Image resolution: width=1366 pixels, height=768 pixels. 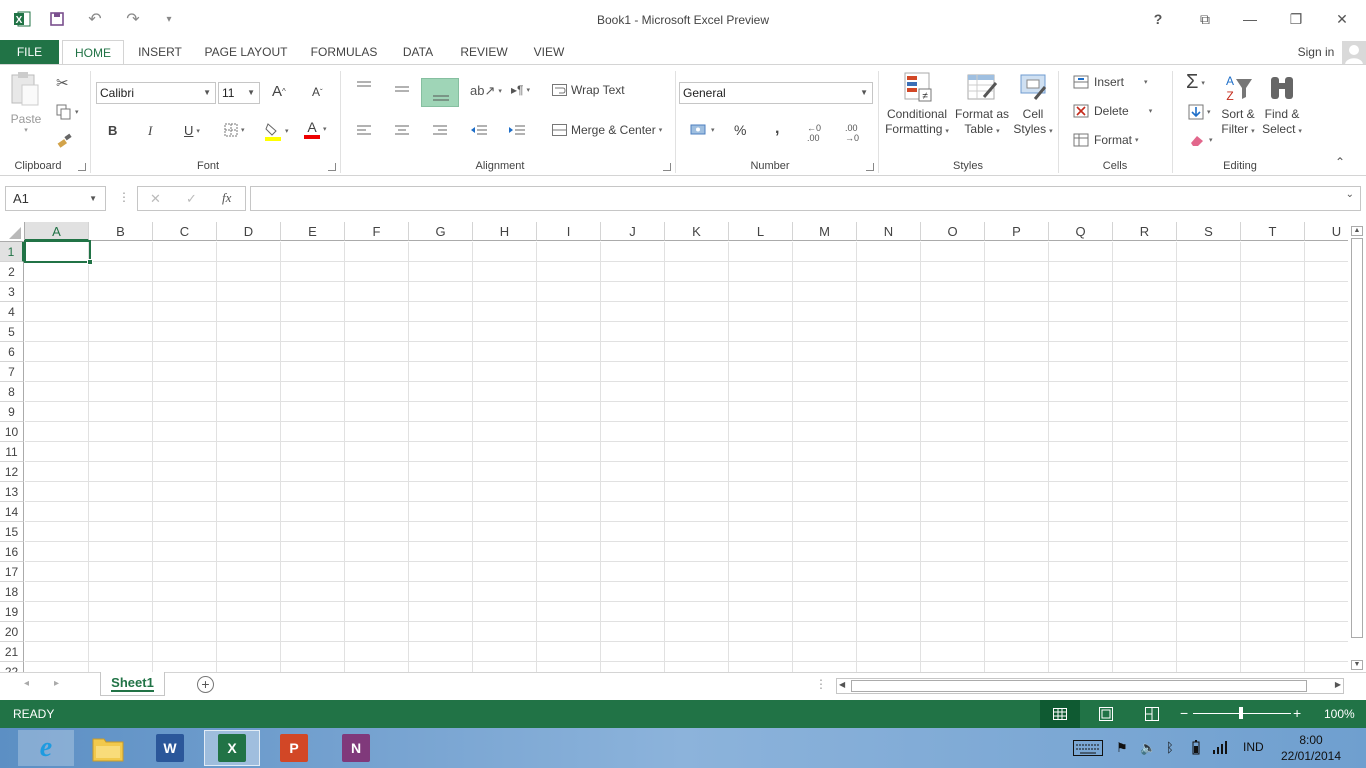 What do you see at coordinates (112, 130) in the screenshot?
I see `bold-button: B` at bounding box center [112, 130].